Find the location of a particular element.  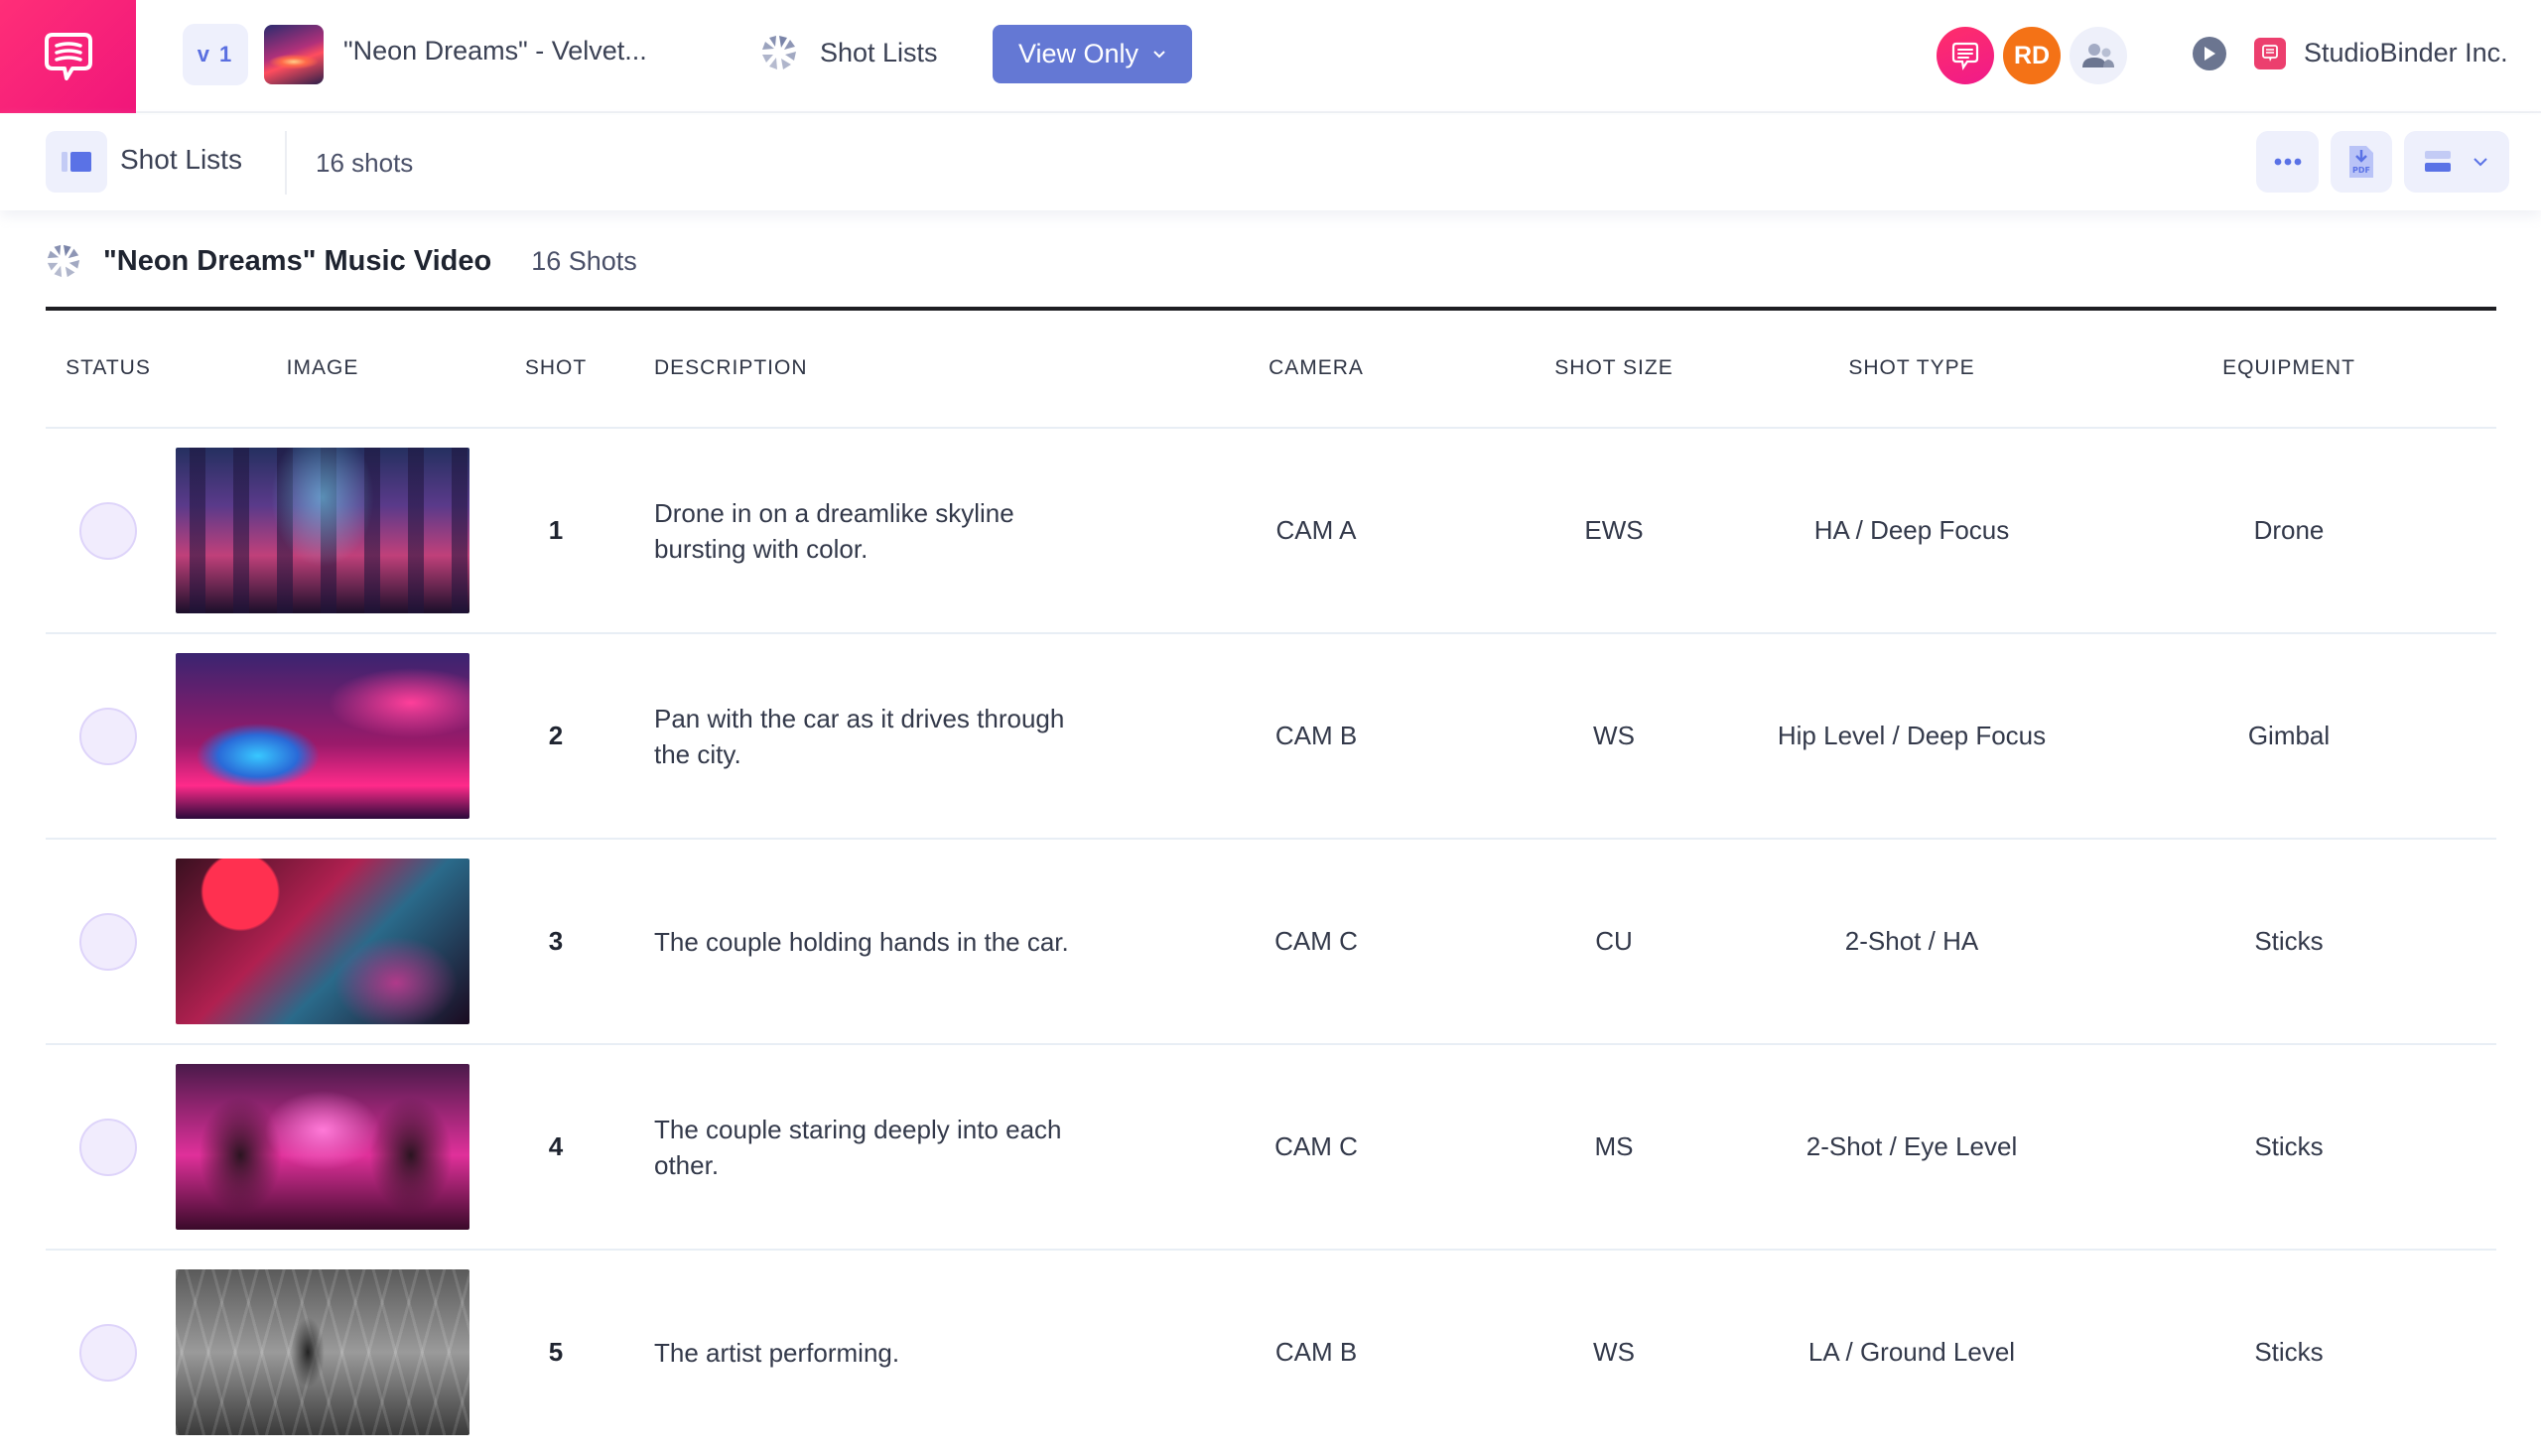

shot-type: Hip Level / Deep Focus is located at coordinates (1912, 735).